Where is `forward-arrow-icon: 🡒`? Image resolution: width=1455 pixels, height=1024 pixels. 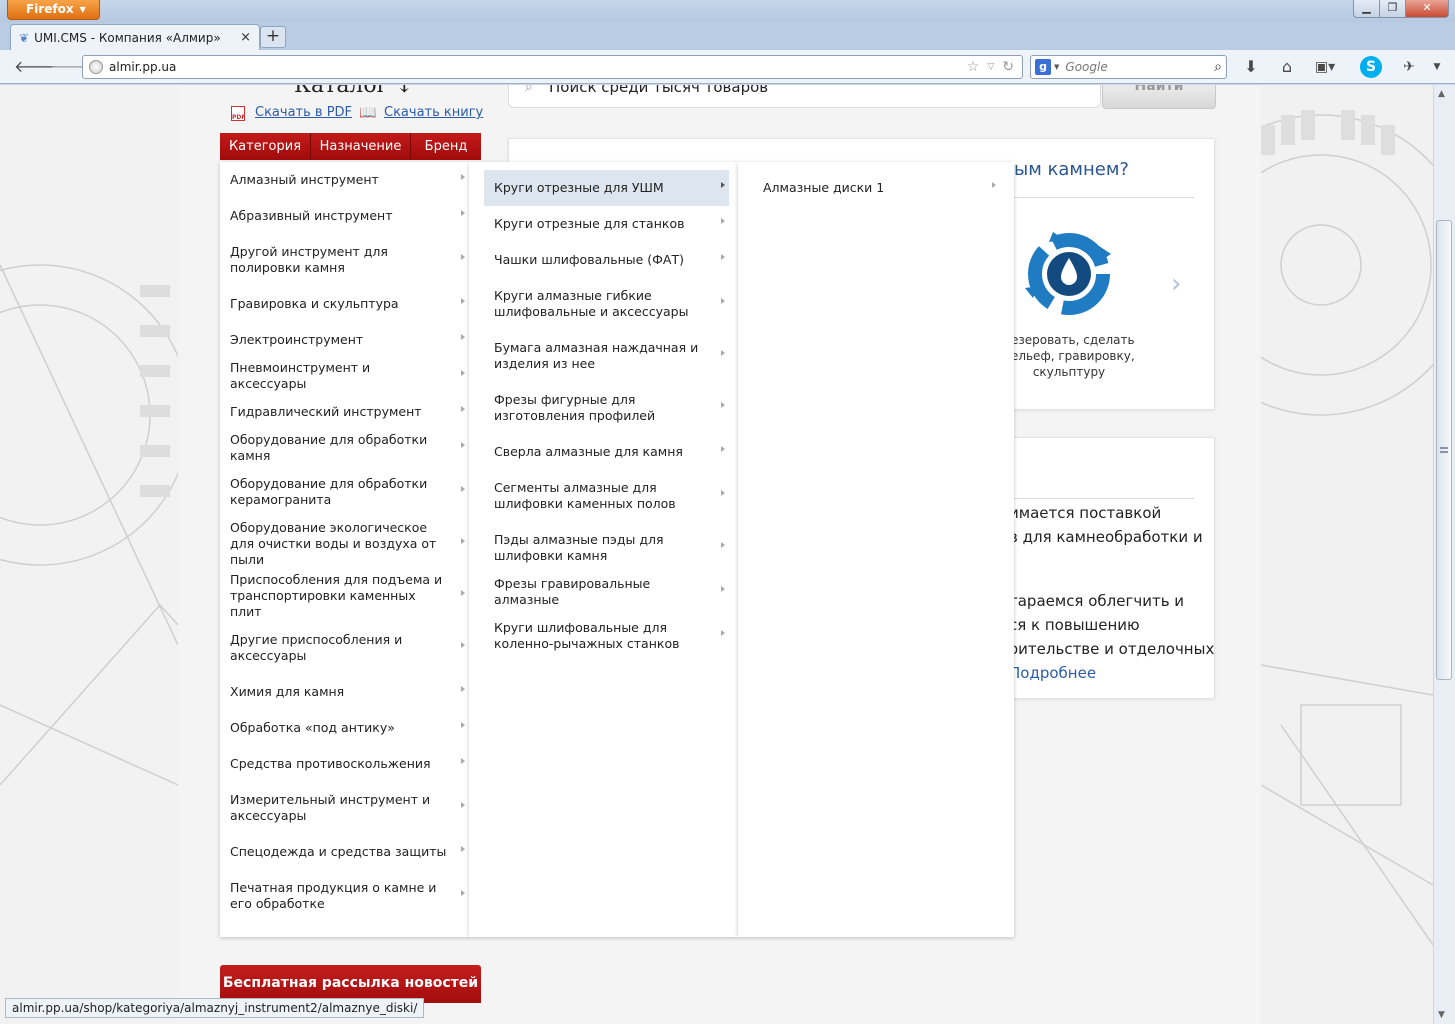 forward-arrow-icon: 🡒 is located at coordinates (71, 67).